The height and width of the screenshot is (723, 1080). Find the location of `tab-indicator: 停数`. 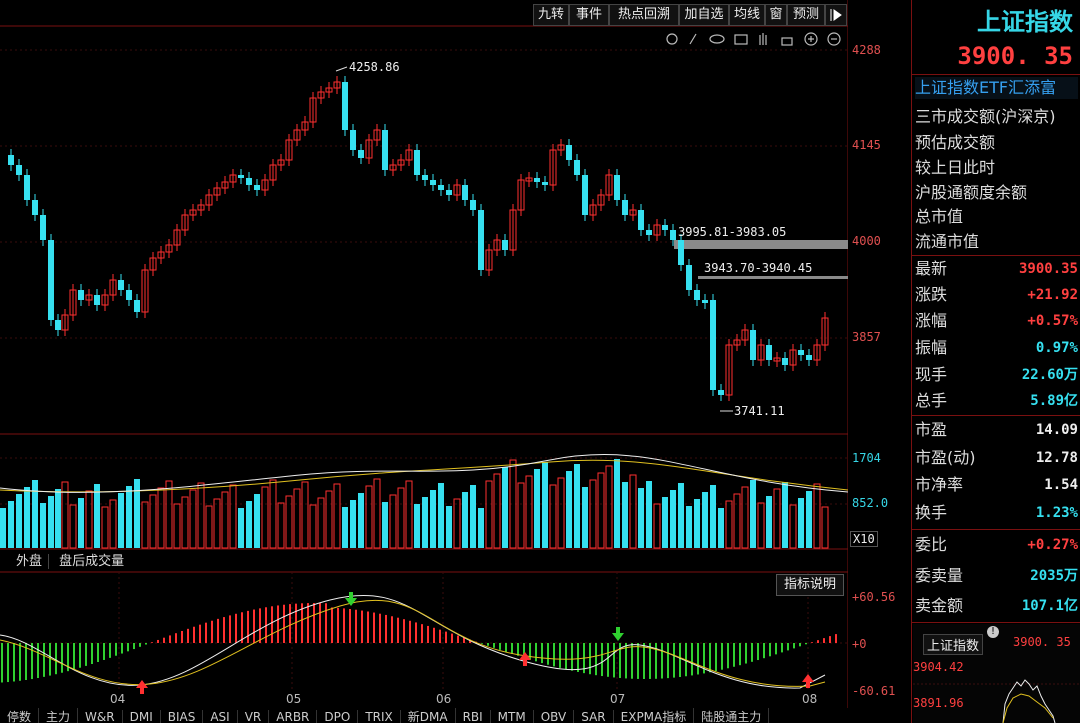

tab-indicator: 停数 is located at coordinates (20, 715).